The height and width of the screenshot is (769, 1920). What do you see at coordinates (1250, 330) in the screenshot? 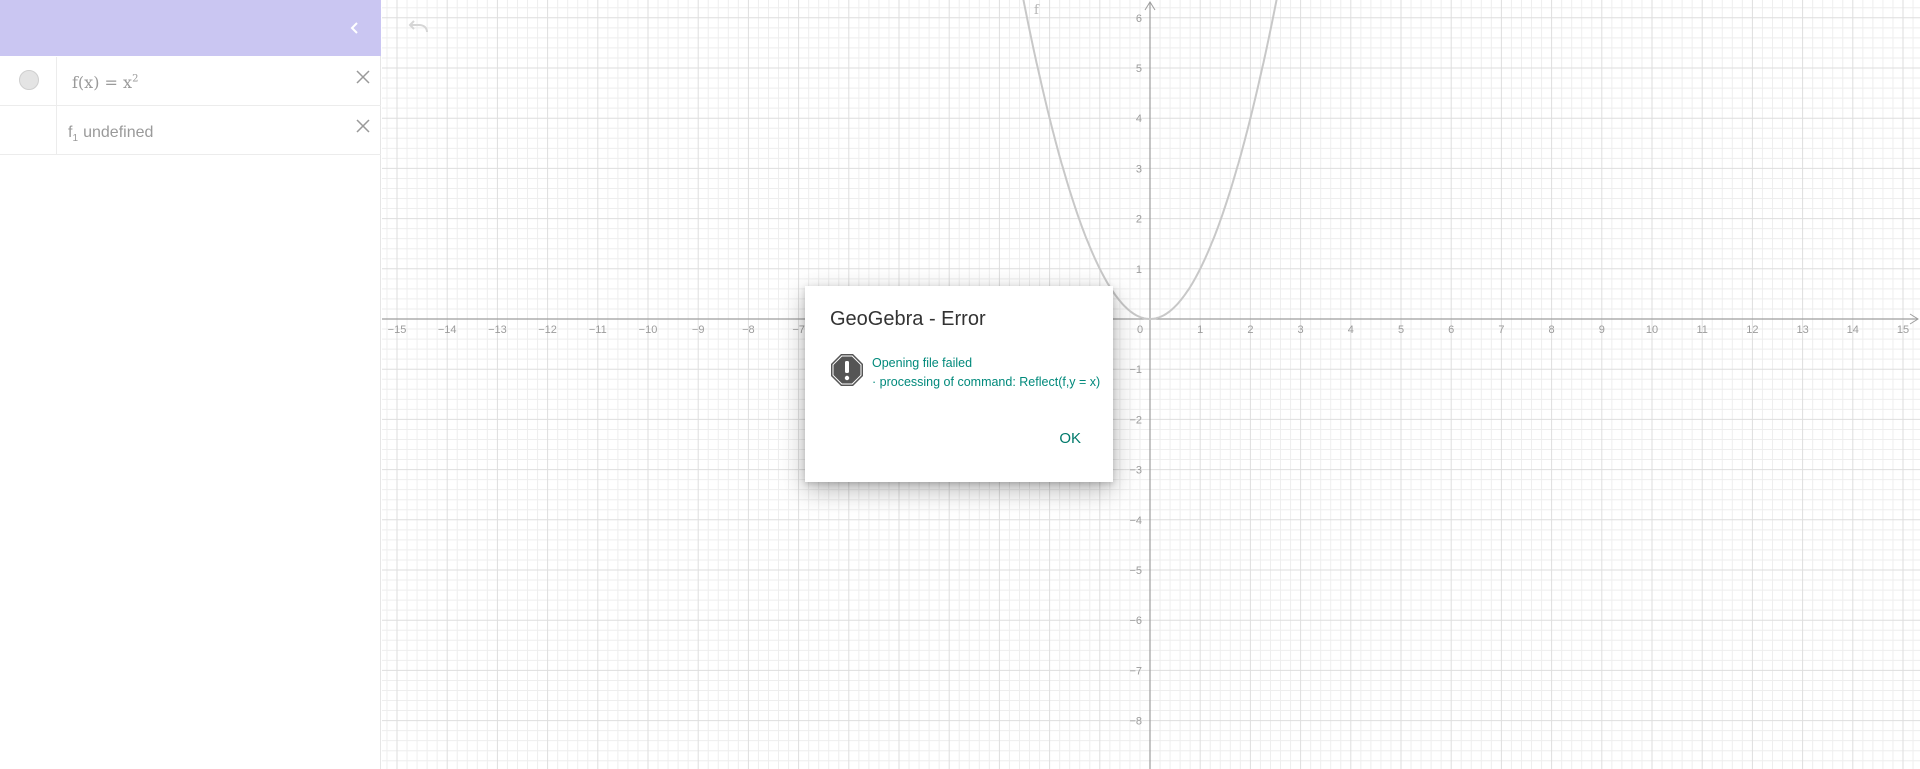
I see `x-tick-label: 2` at bounding box center [1250, 330].